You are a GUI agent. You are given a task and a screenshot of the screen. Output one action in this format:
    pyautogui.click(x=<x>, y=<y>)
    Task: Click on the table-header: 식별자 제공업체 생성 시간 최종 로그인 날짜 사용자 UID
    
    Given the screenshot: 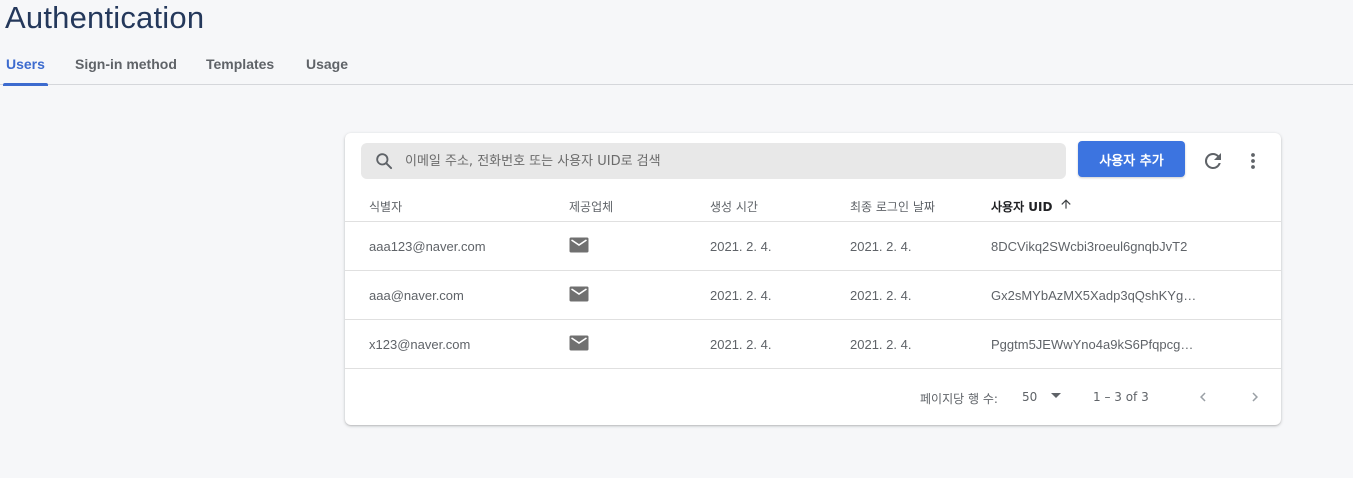 What is the action you would take?
    pyautogui.click(x=813, y=205)
    